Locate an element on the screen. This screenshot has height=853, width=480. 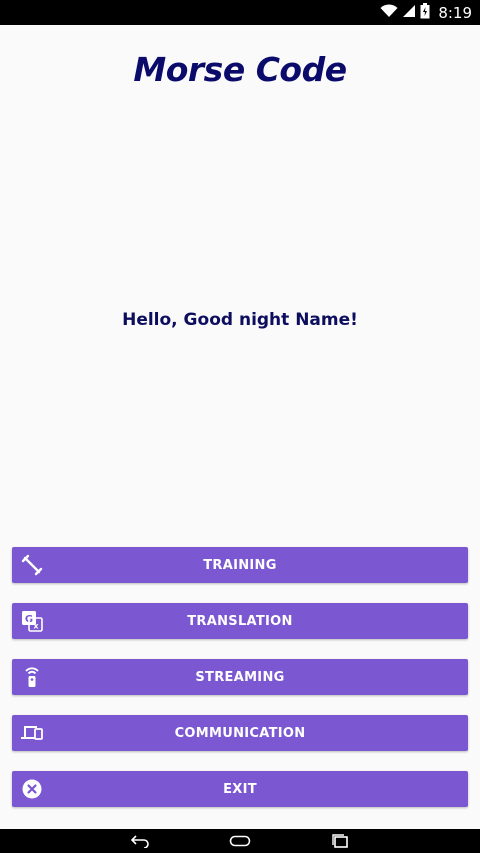
communication-label: COMMUNICATION is located at coordinates (240, 733).